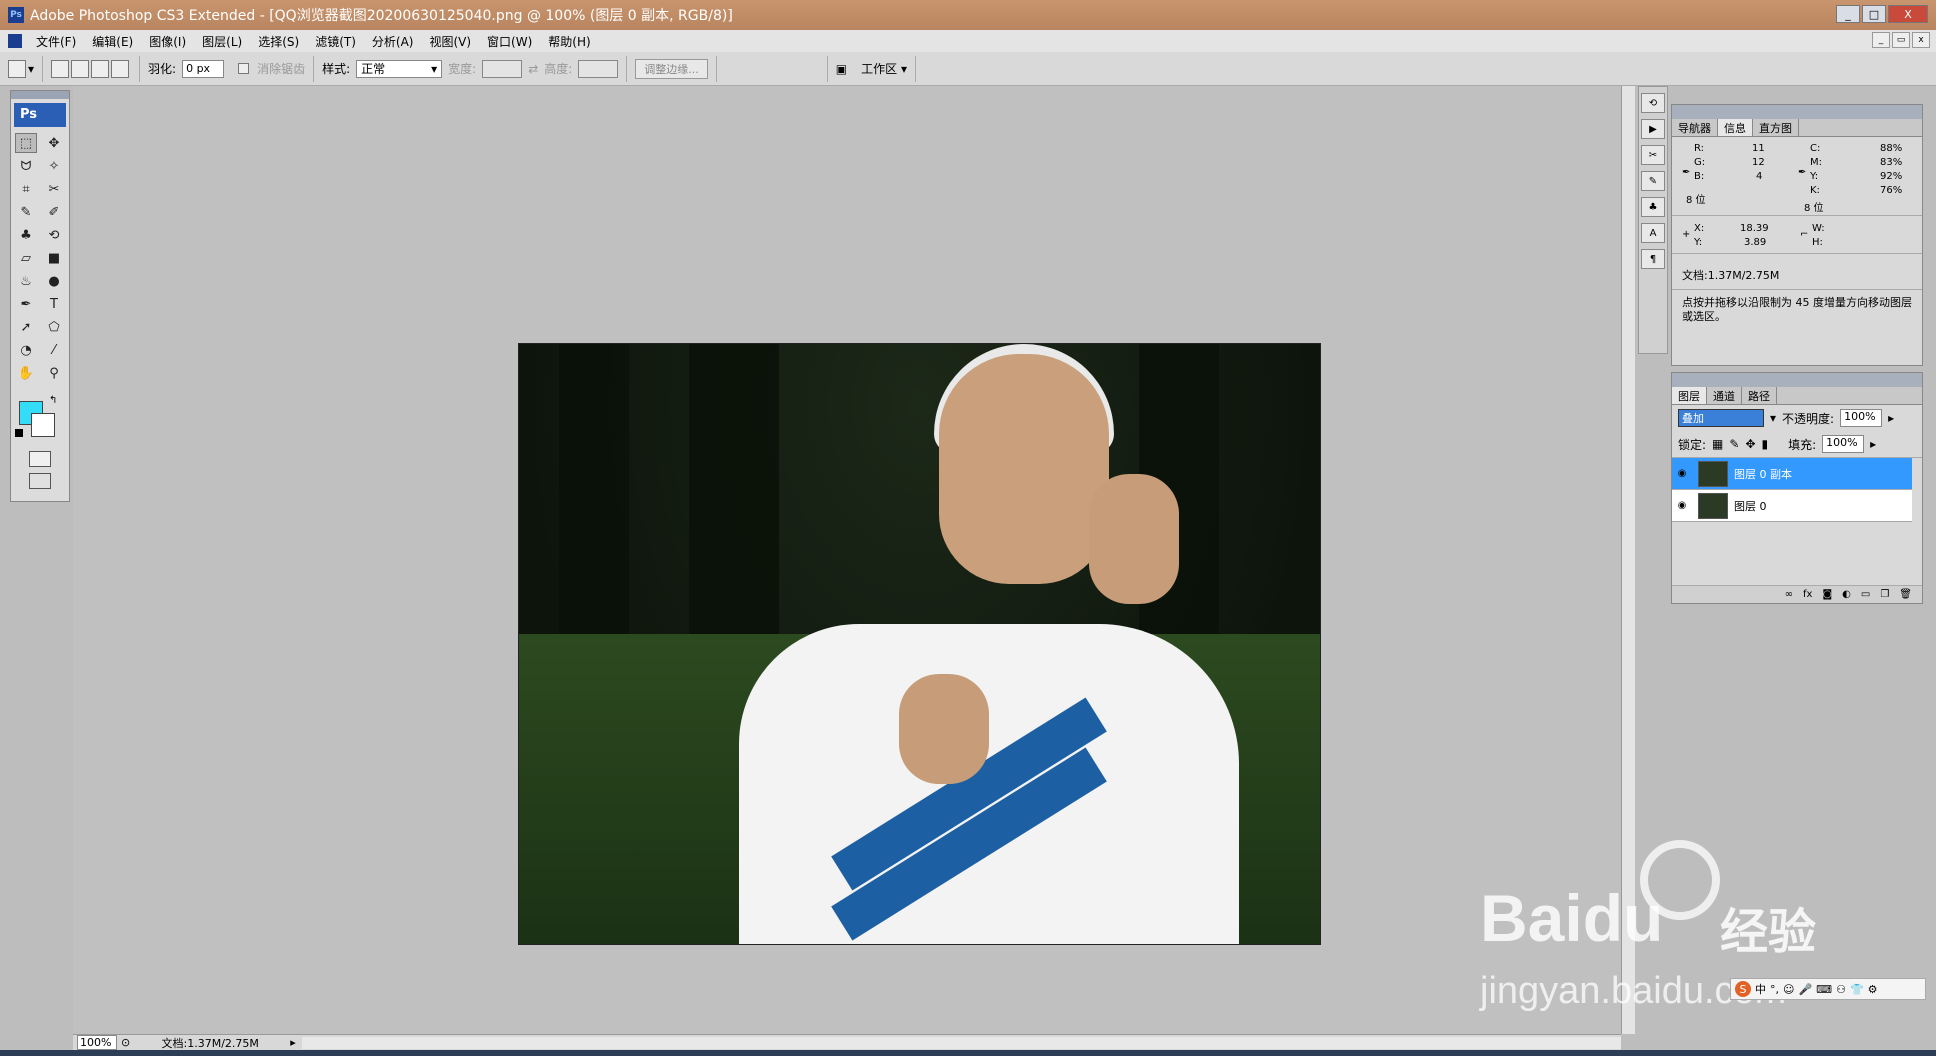  Describe the element at coordinates (1846, 594) in the screenshot. I see `adjustment-icon: ◐` at that location.